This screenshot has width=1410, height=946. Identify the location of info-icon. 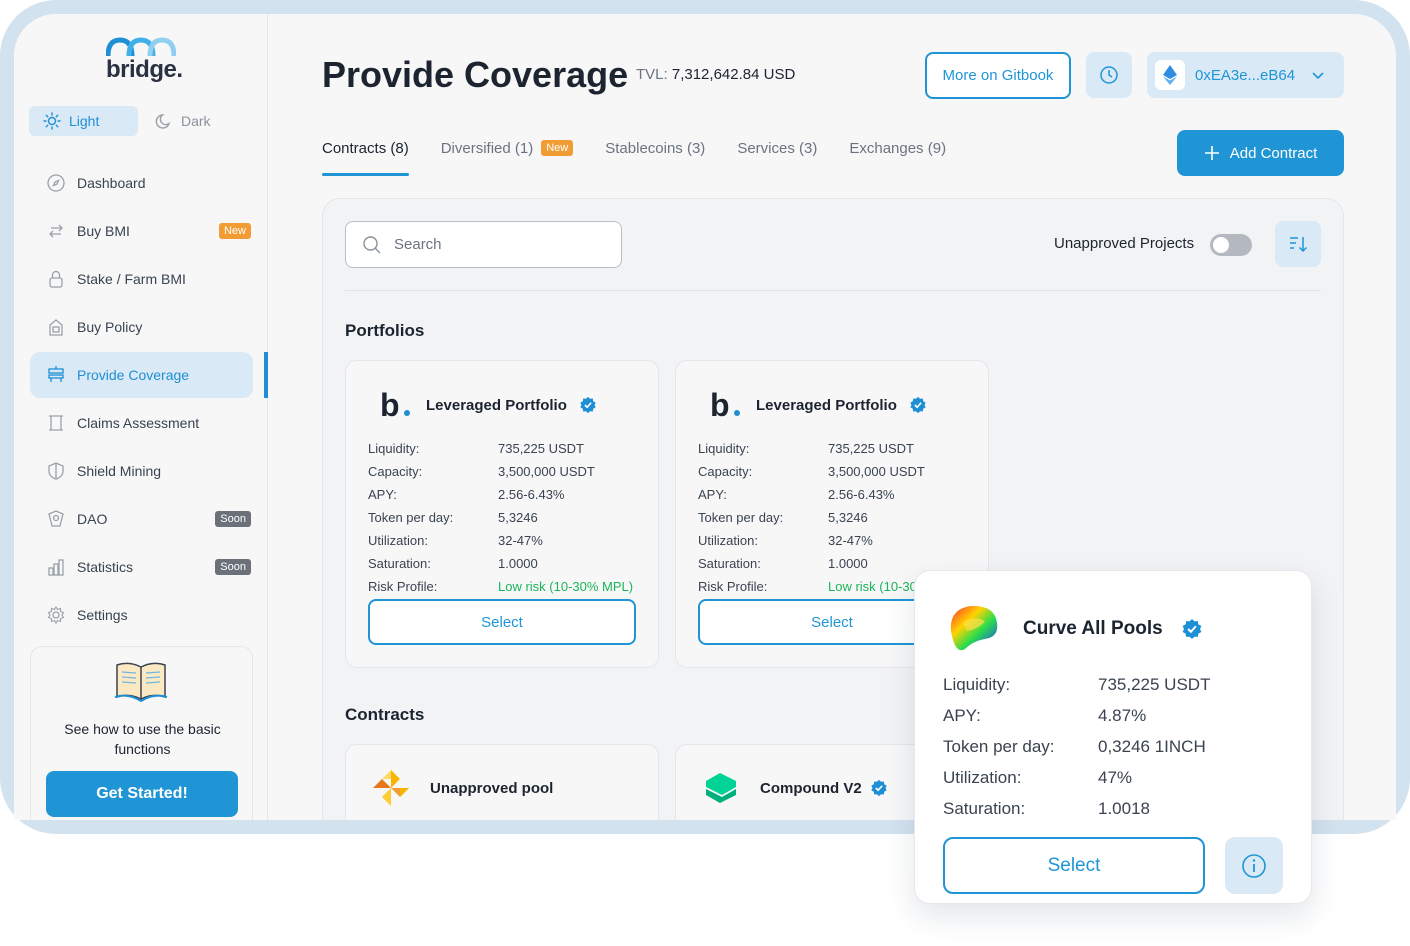
(1254, 865).